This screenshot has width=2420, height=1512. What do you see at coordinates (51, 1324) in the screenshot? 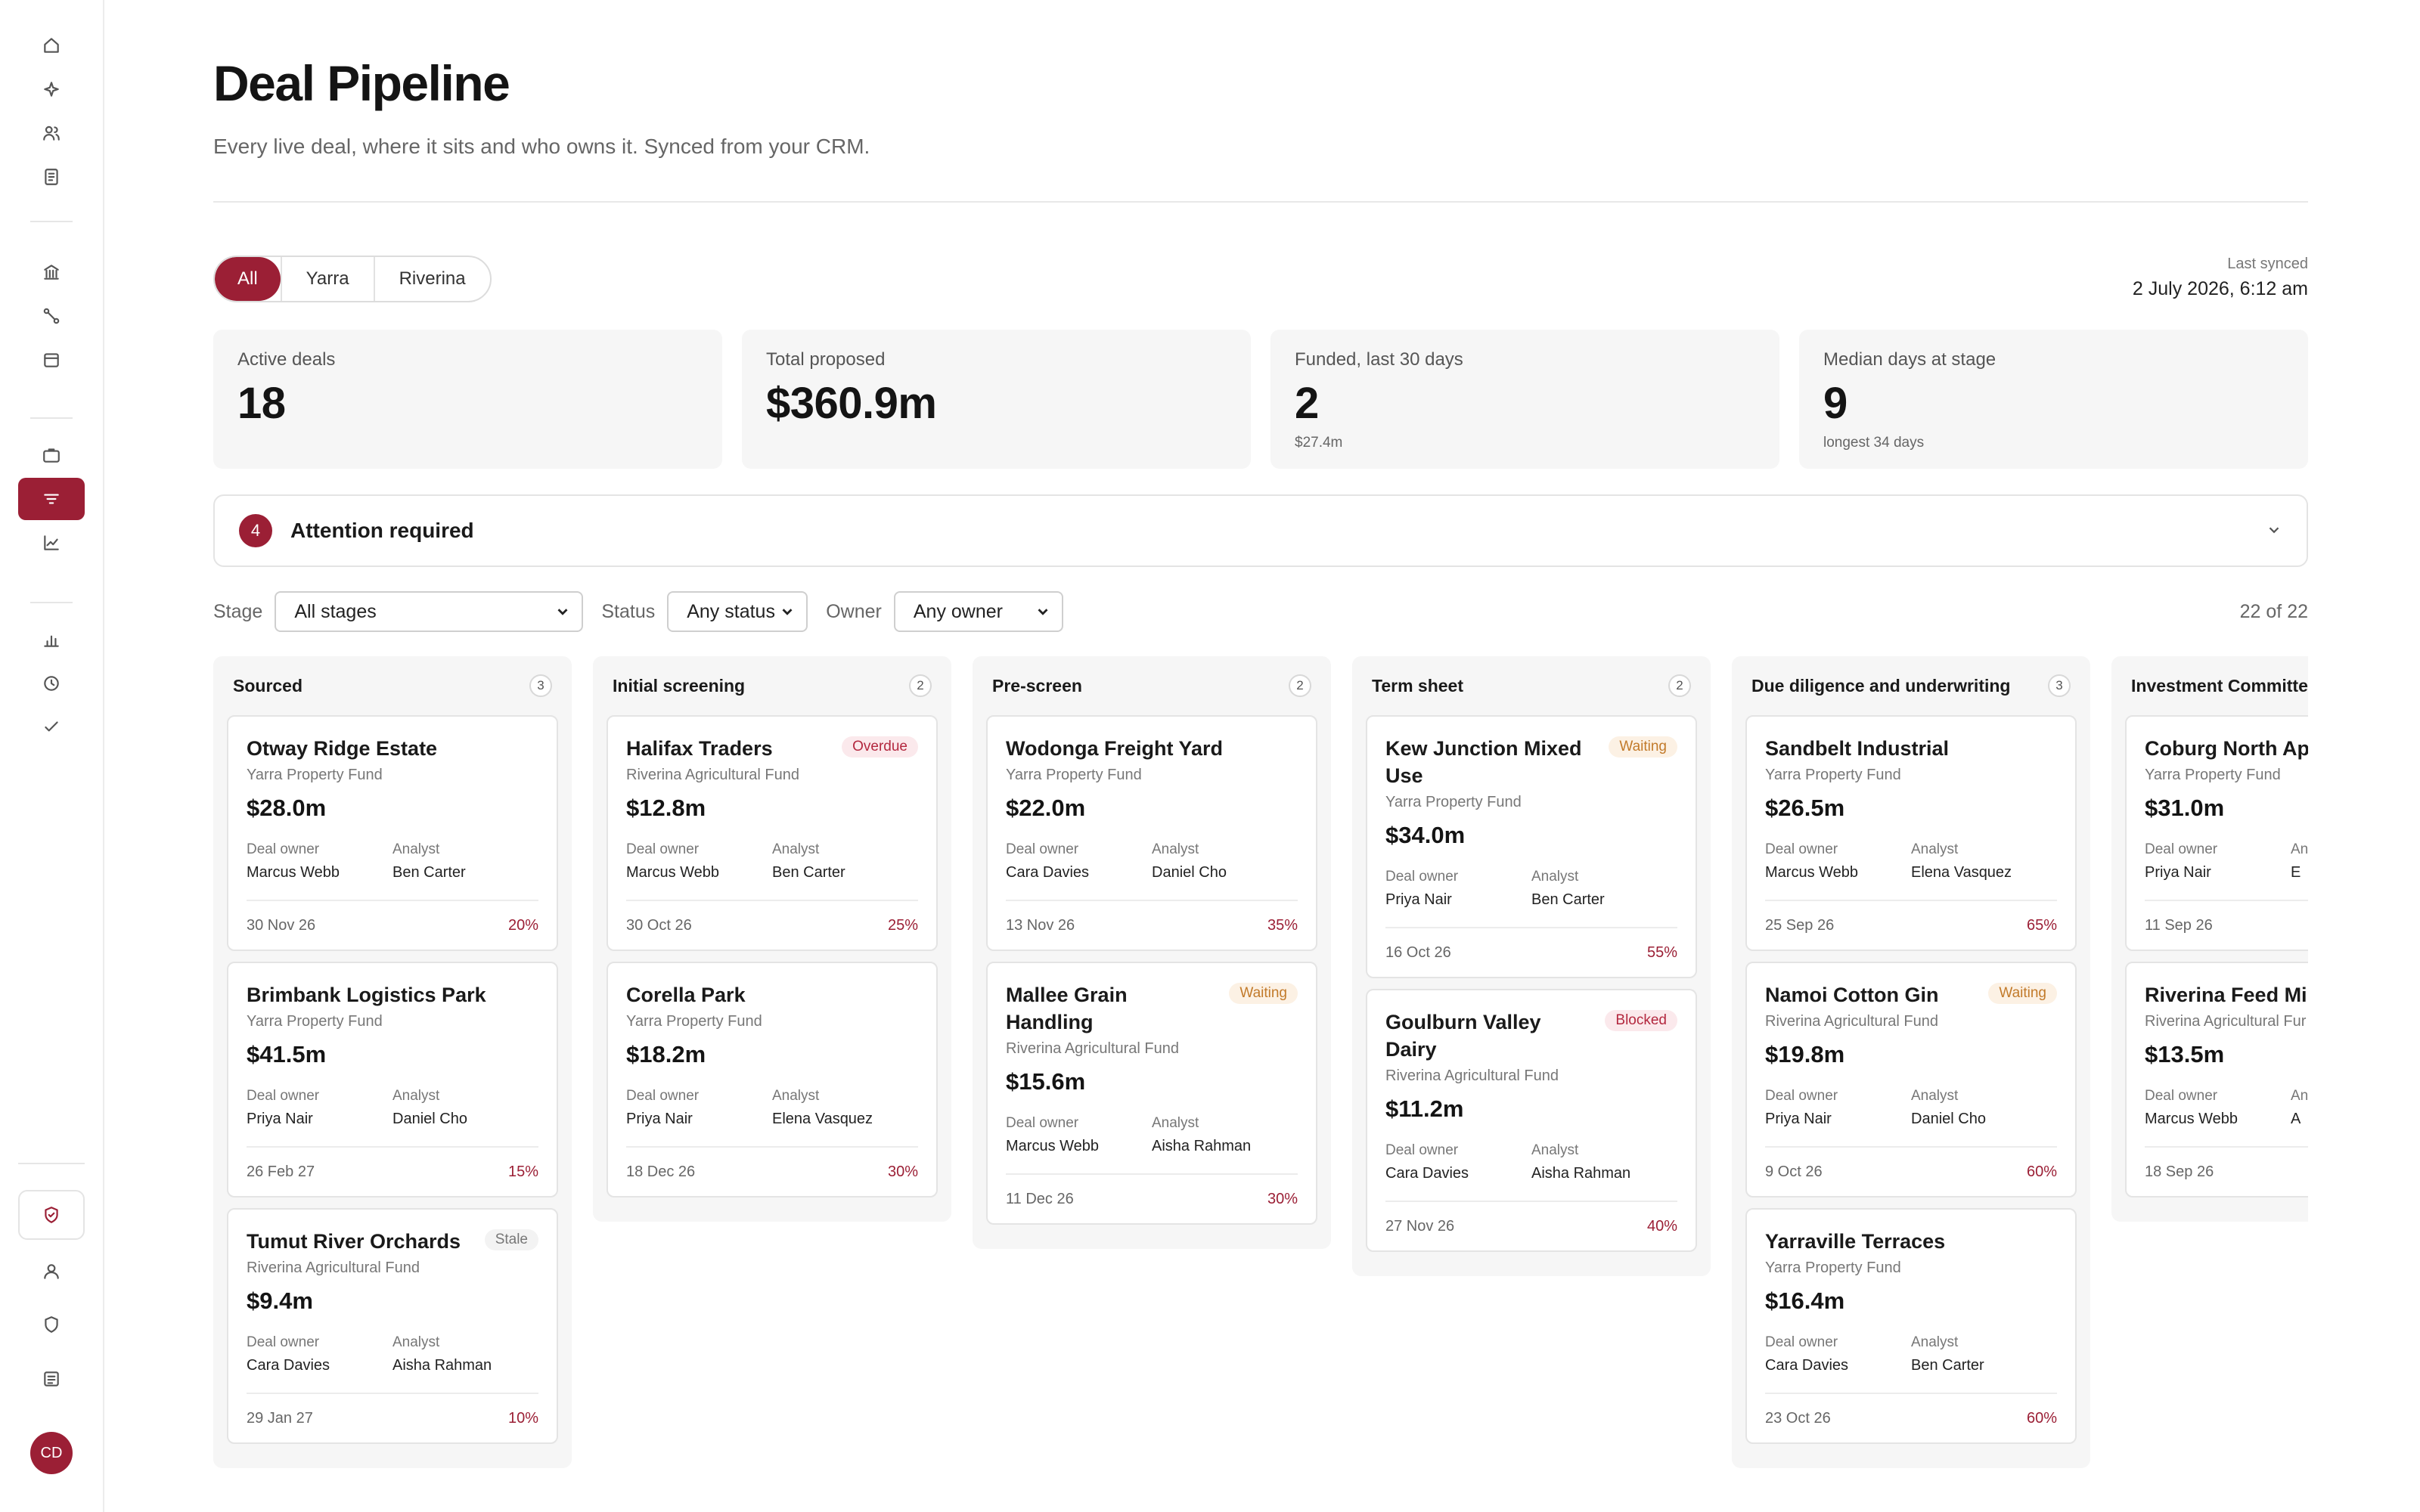
I see `shield-icon` at bounding box center [51, 1324].